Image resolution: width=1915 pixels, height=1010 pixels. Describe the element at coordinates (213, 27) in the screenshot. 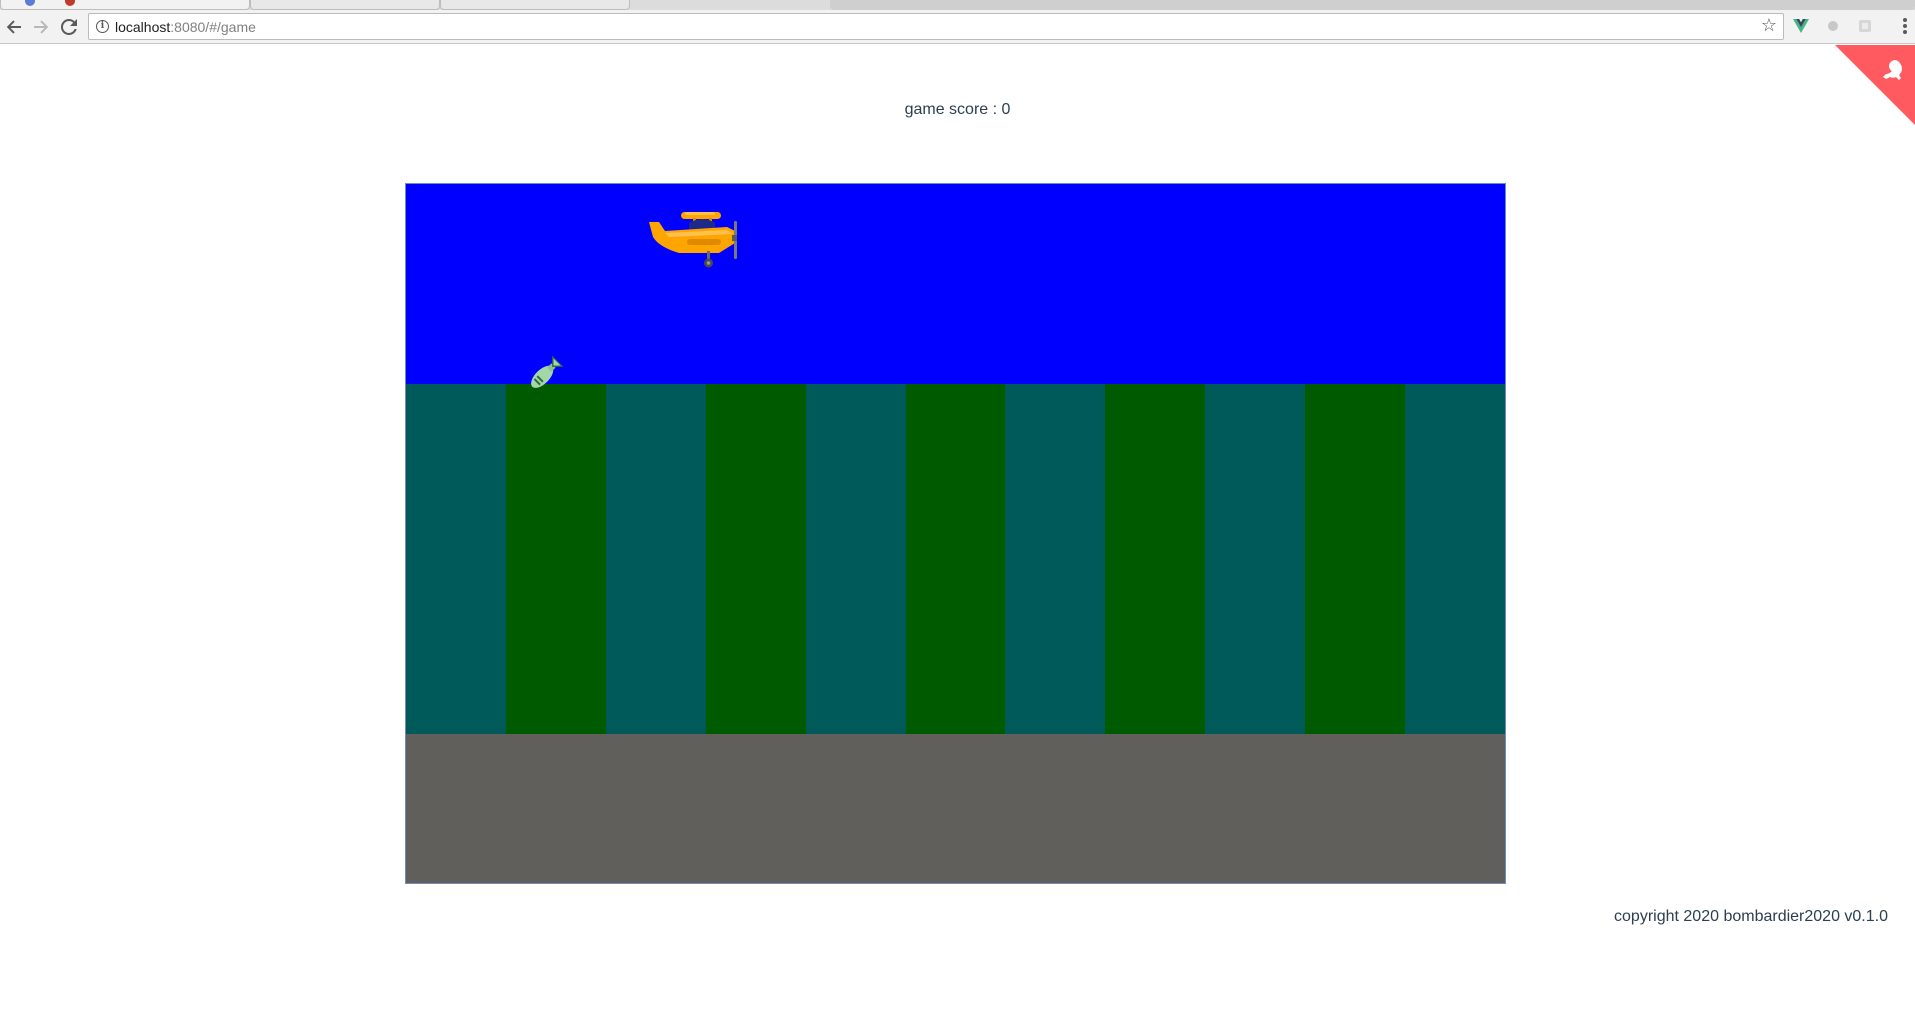

I see `url-path: :8080/#/game` at that location.